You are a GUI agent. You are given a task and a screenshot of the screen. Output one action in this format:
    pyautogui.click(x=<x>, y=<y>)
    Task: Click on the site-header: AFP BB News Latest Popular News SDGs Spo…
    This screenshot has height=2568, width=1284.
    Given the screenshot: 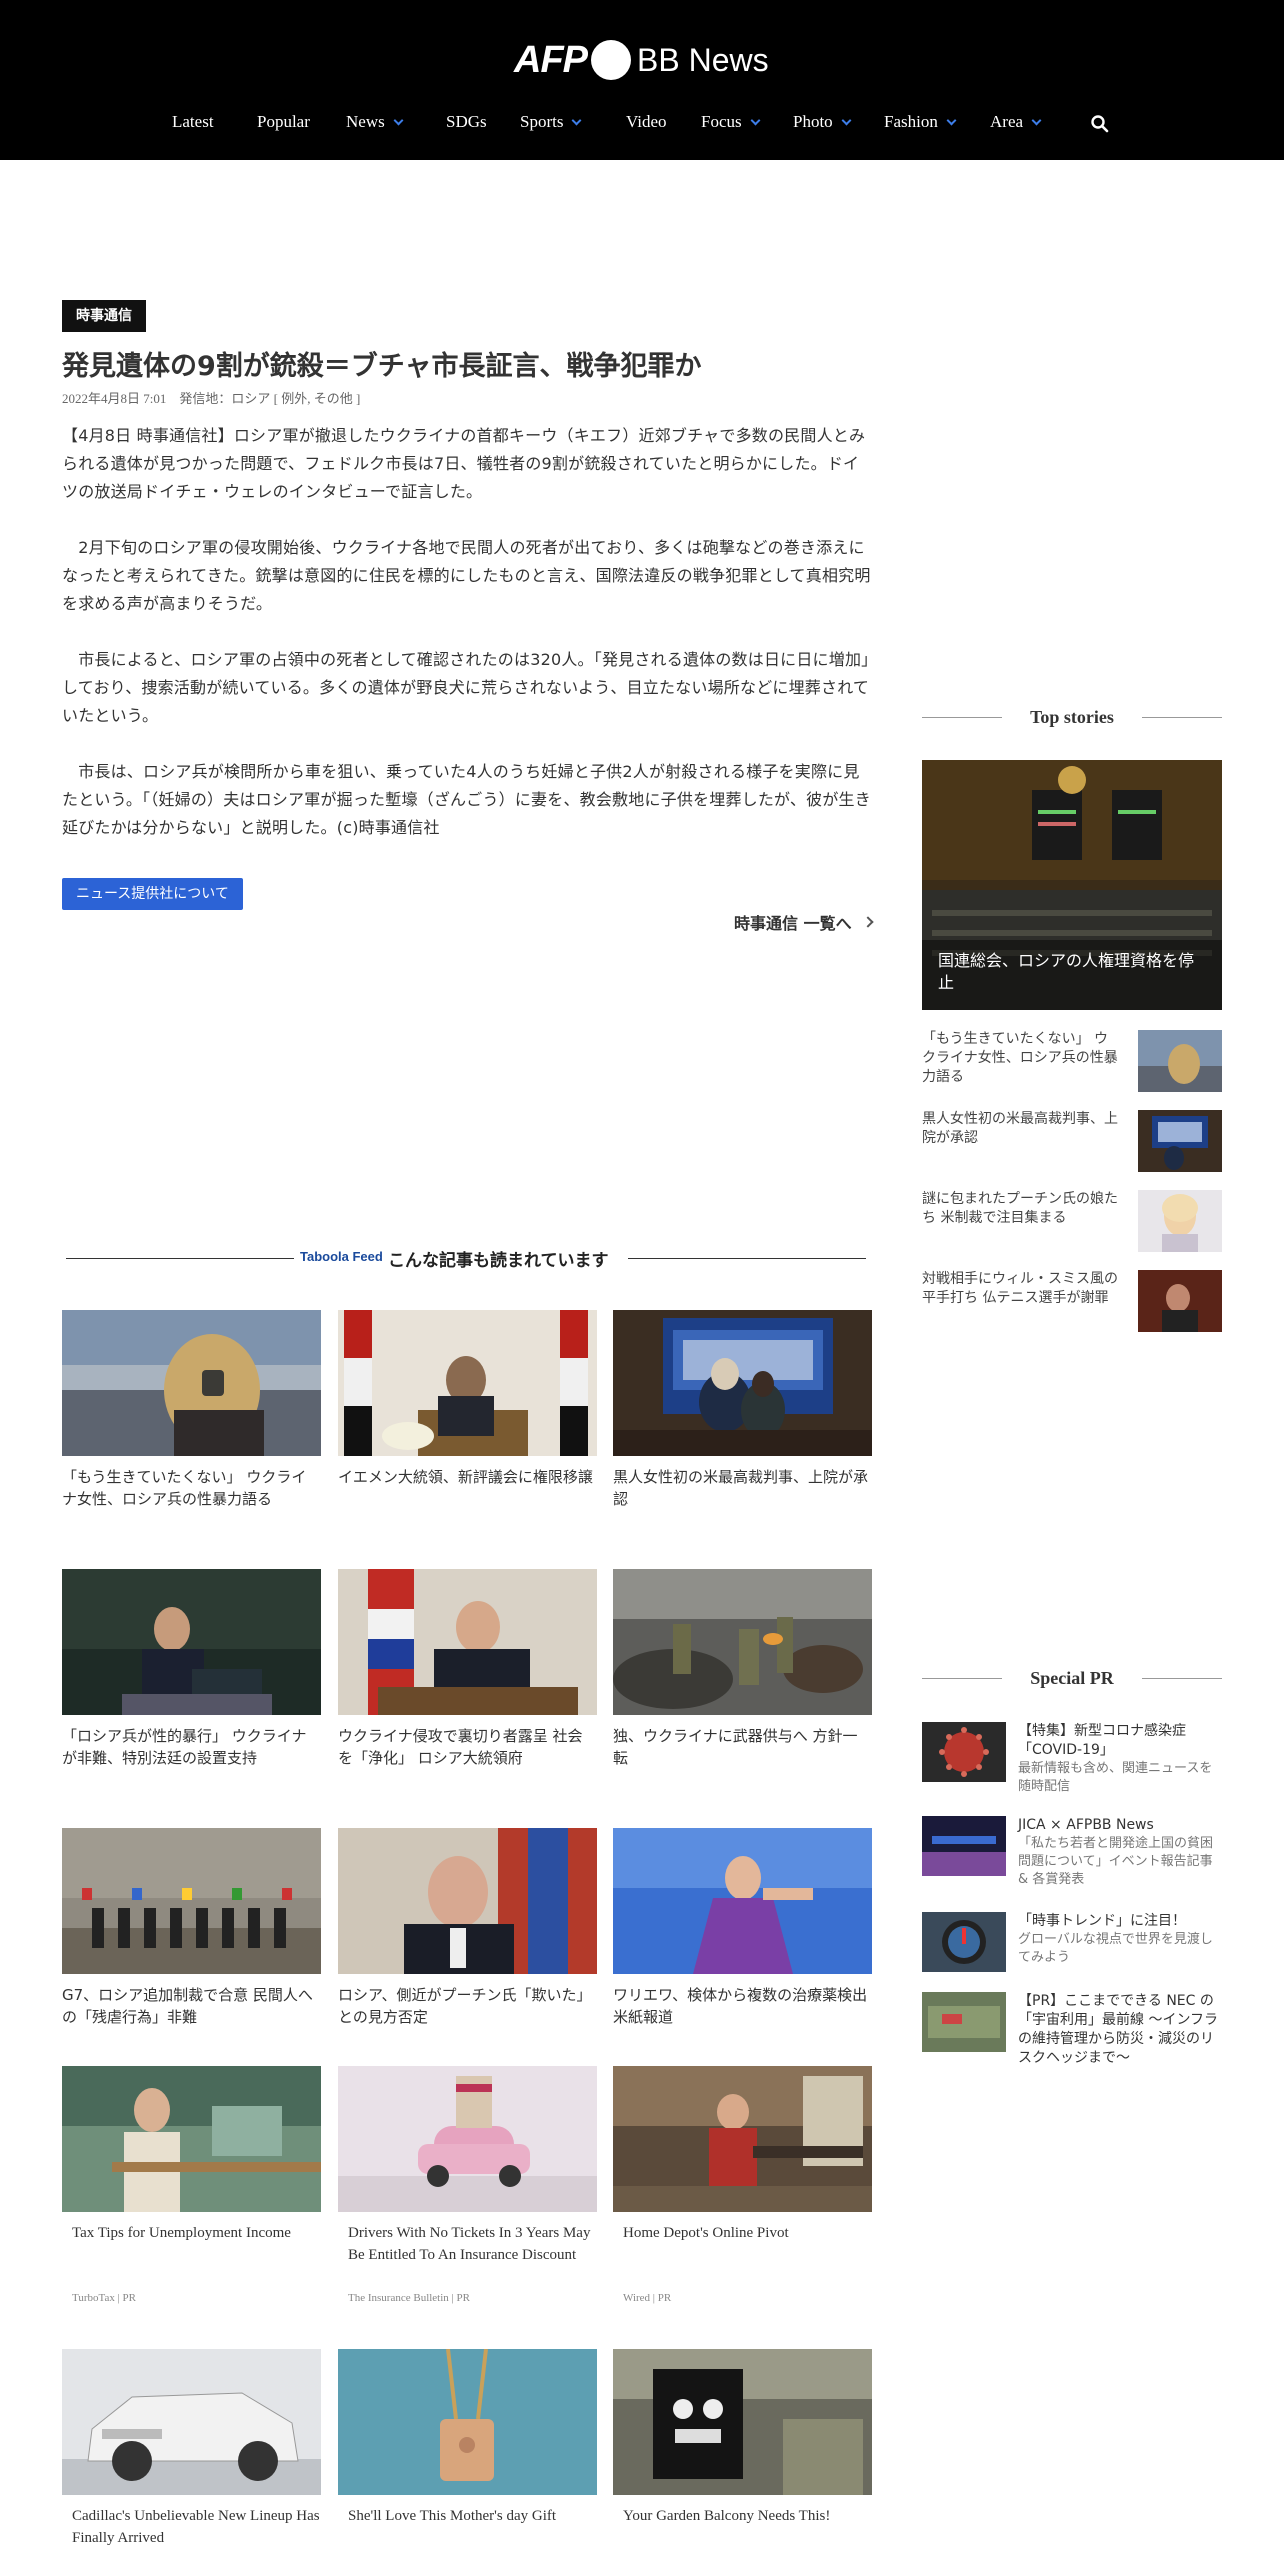 What is the action you would take?
    pyautogui.click(x=642, y=80)
    